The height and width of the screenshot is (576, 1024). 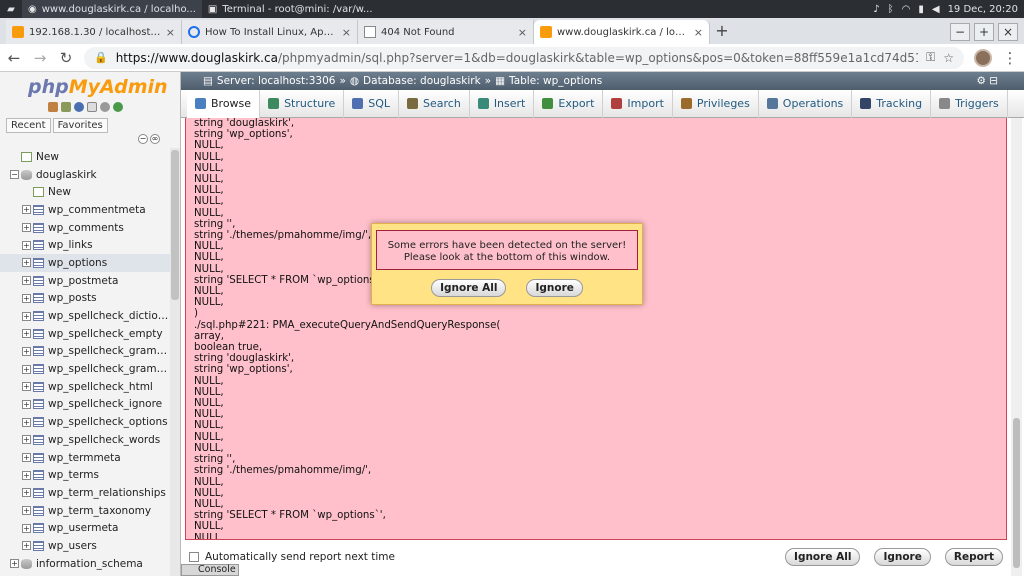 I want to click on app-menu-icon: ▰, so click(x=11, y=9).